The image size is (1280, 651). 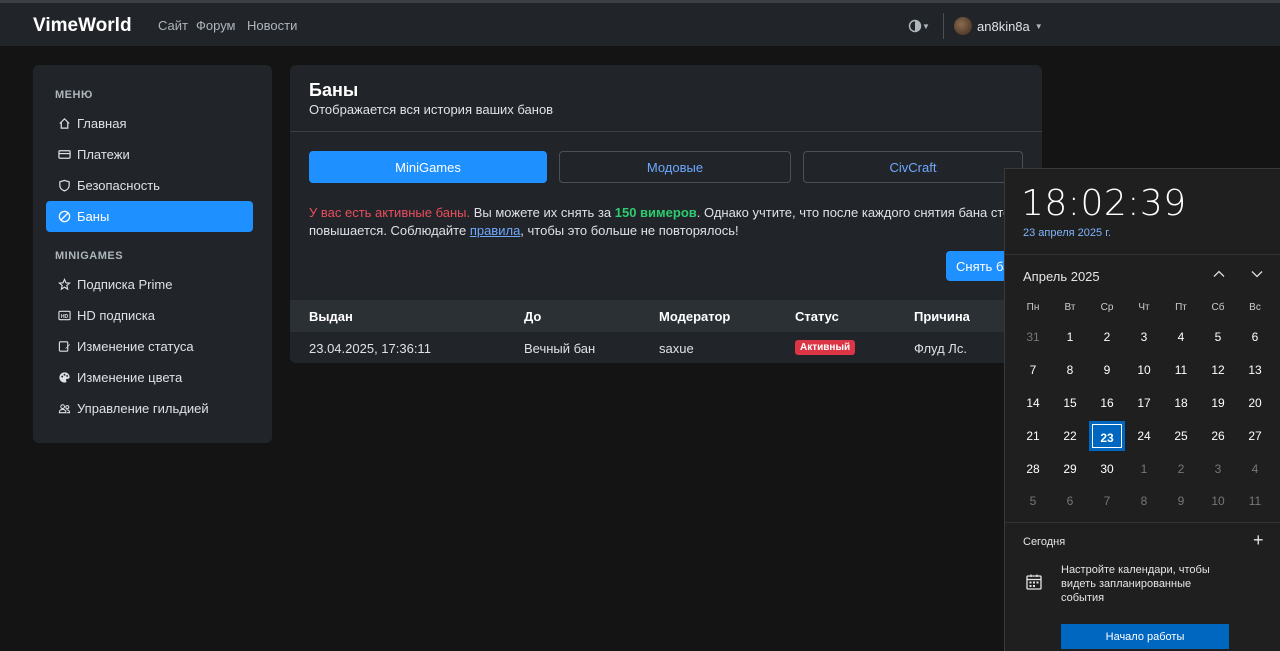 I want to click on chevron-down-icon, so click(x=1257, y=274).